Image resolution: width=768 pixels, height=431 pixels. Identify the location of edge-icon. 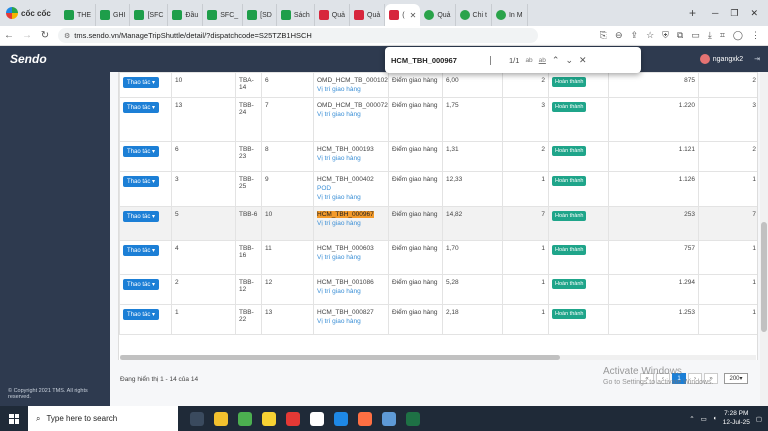
(341, 418).